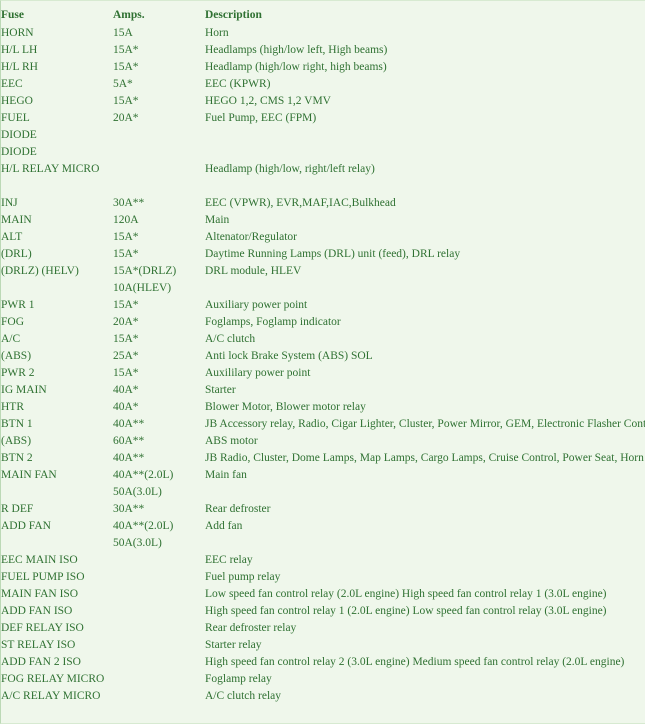 This screenshot has height=724, width=645. What do you see at coordinates (123, 84) in the screenshot?
I see `cell-amps-rating: 5A*` at bounding box center [123, 84].